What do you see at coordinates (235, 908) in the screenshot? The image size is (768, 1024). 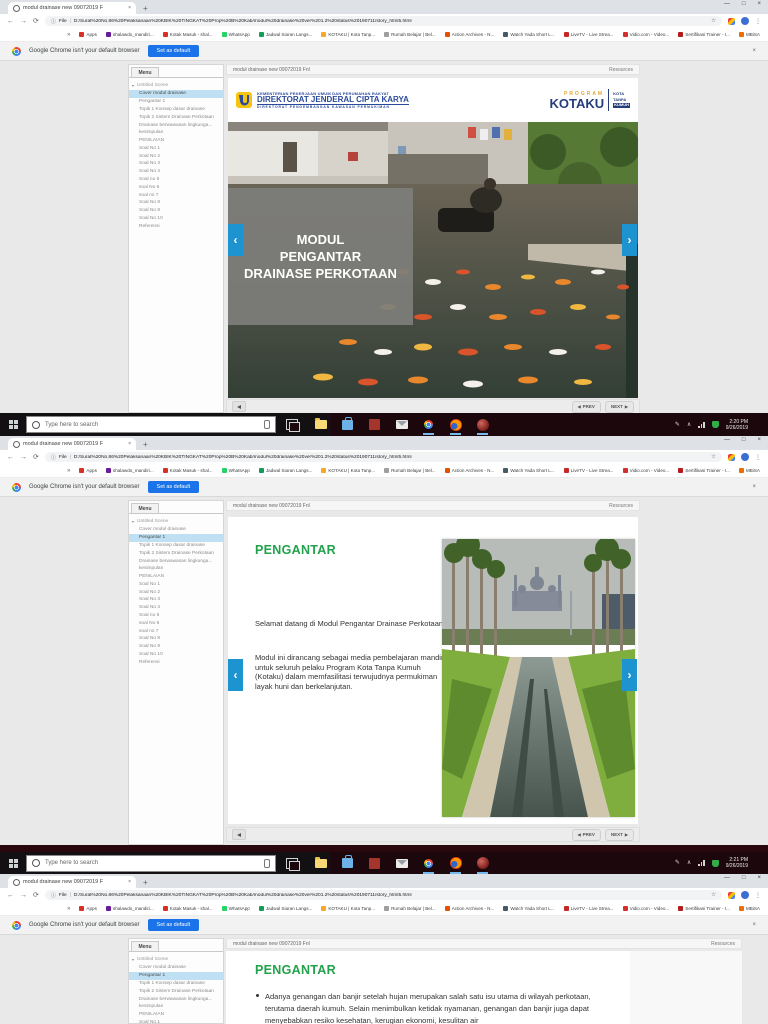 I see `bookmark-item: WhatsApp` at bounding box center [235, 908].